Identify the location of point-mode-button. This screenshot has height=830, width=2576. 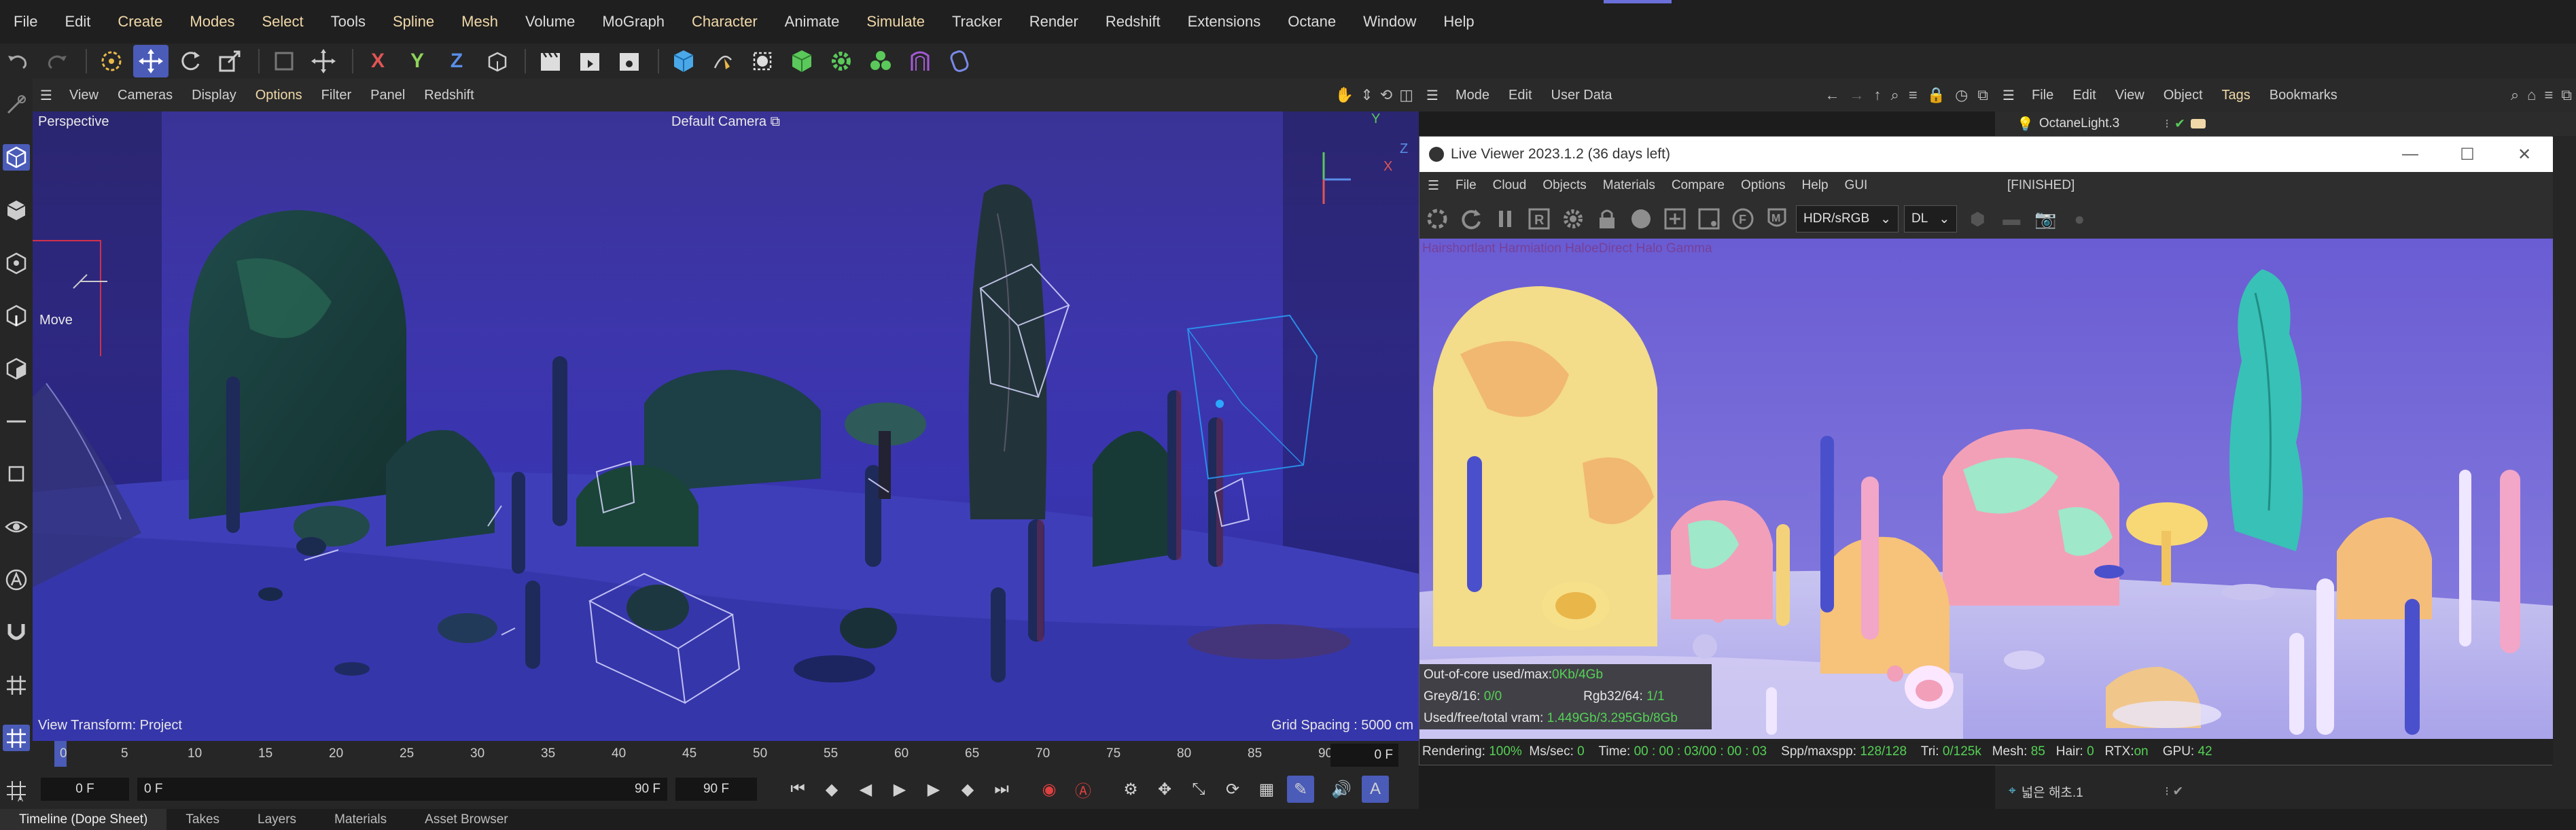
(16, 263).